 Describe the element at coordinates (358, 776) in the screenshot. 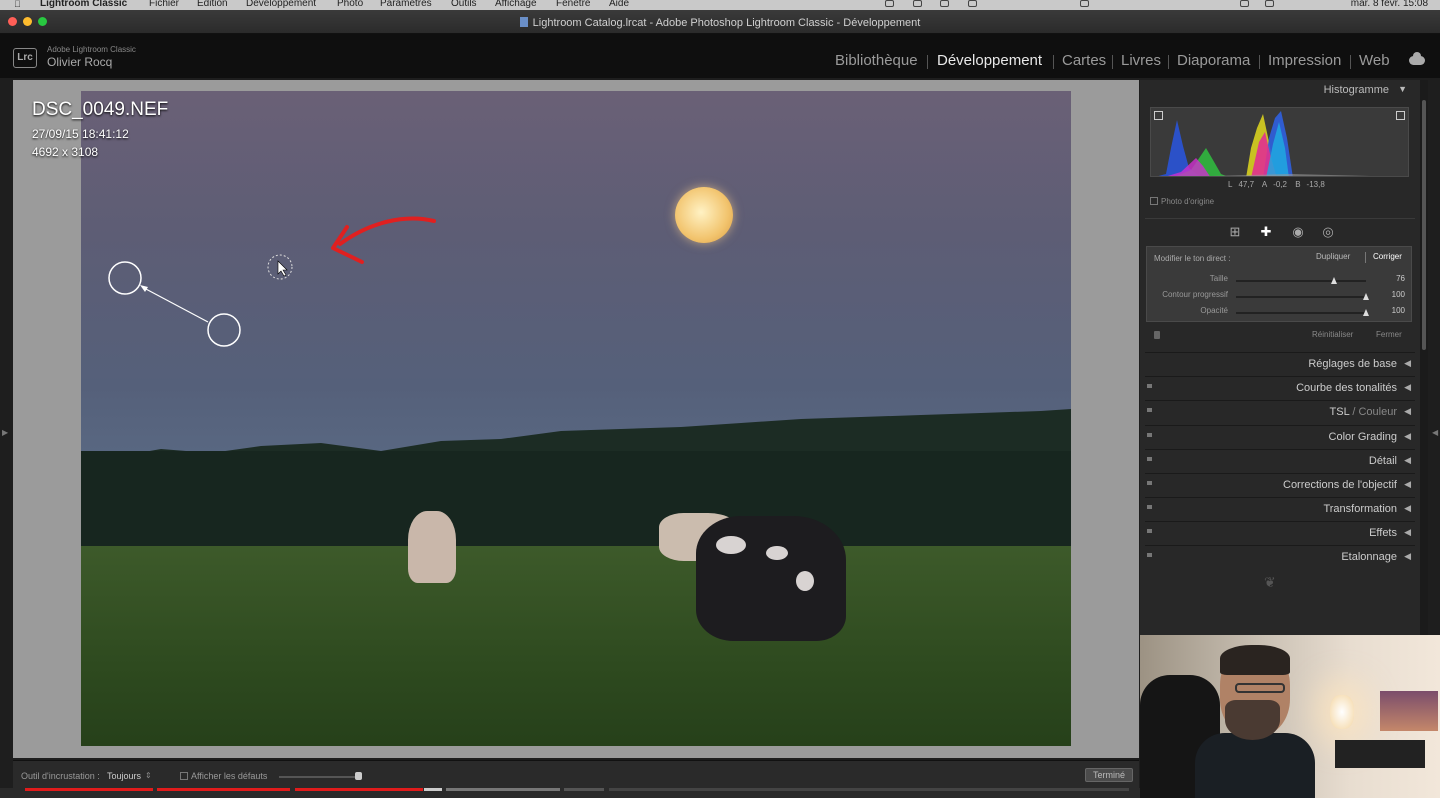

I see `visualize-slider-thumb` at that location.